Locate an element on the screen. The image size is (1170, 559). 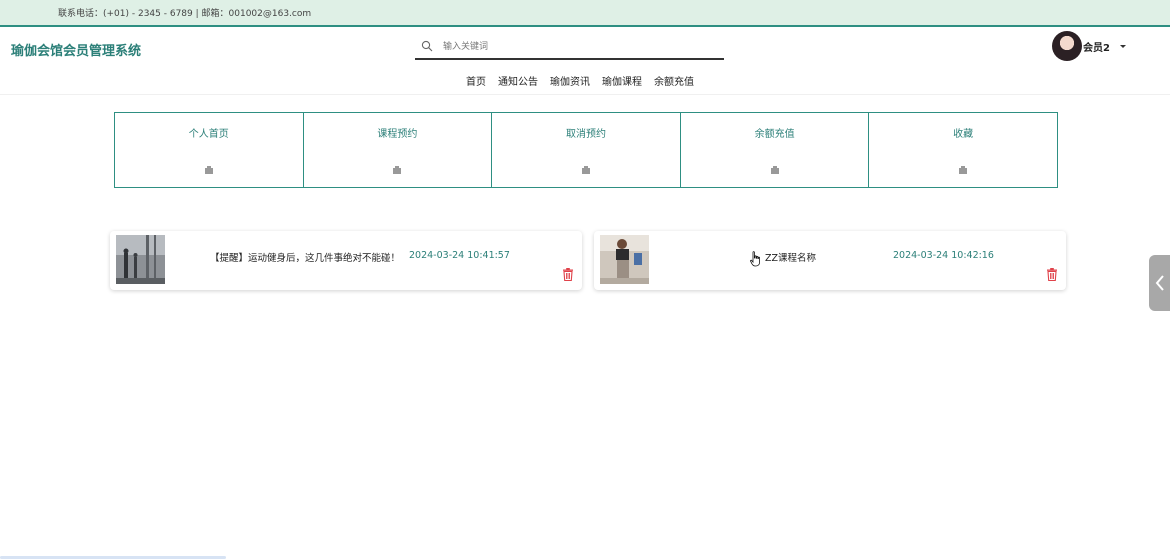
nav-home: 首页 is located at coordinates (476, 80).